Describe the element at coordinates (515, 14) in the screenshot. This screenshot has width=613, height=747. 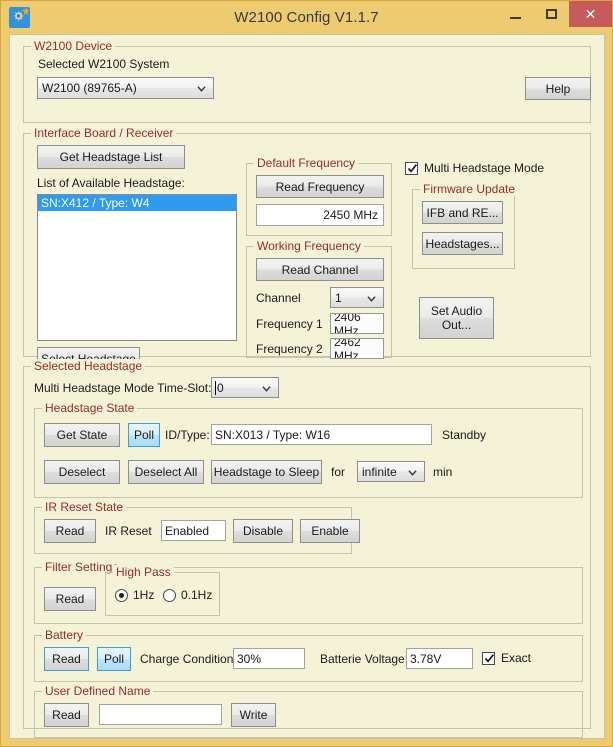
I see `minimize-button` at that location.